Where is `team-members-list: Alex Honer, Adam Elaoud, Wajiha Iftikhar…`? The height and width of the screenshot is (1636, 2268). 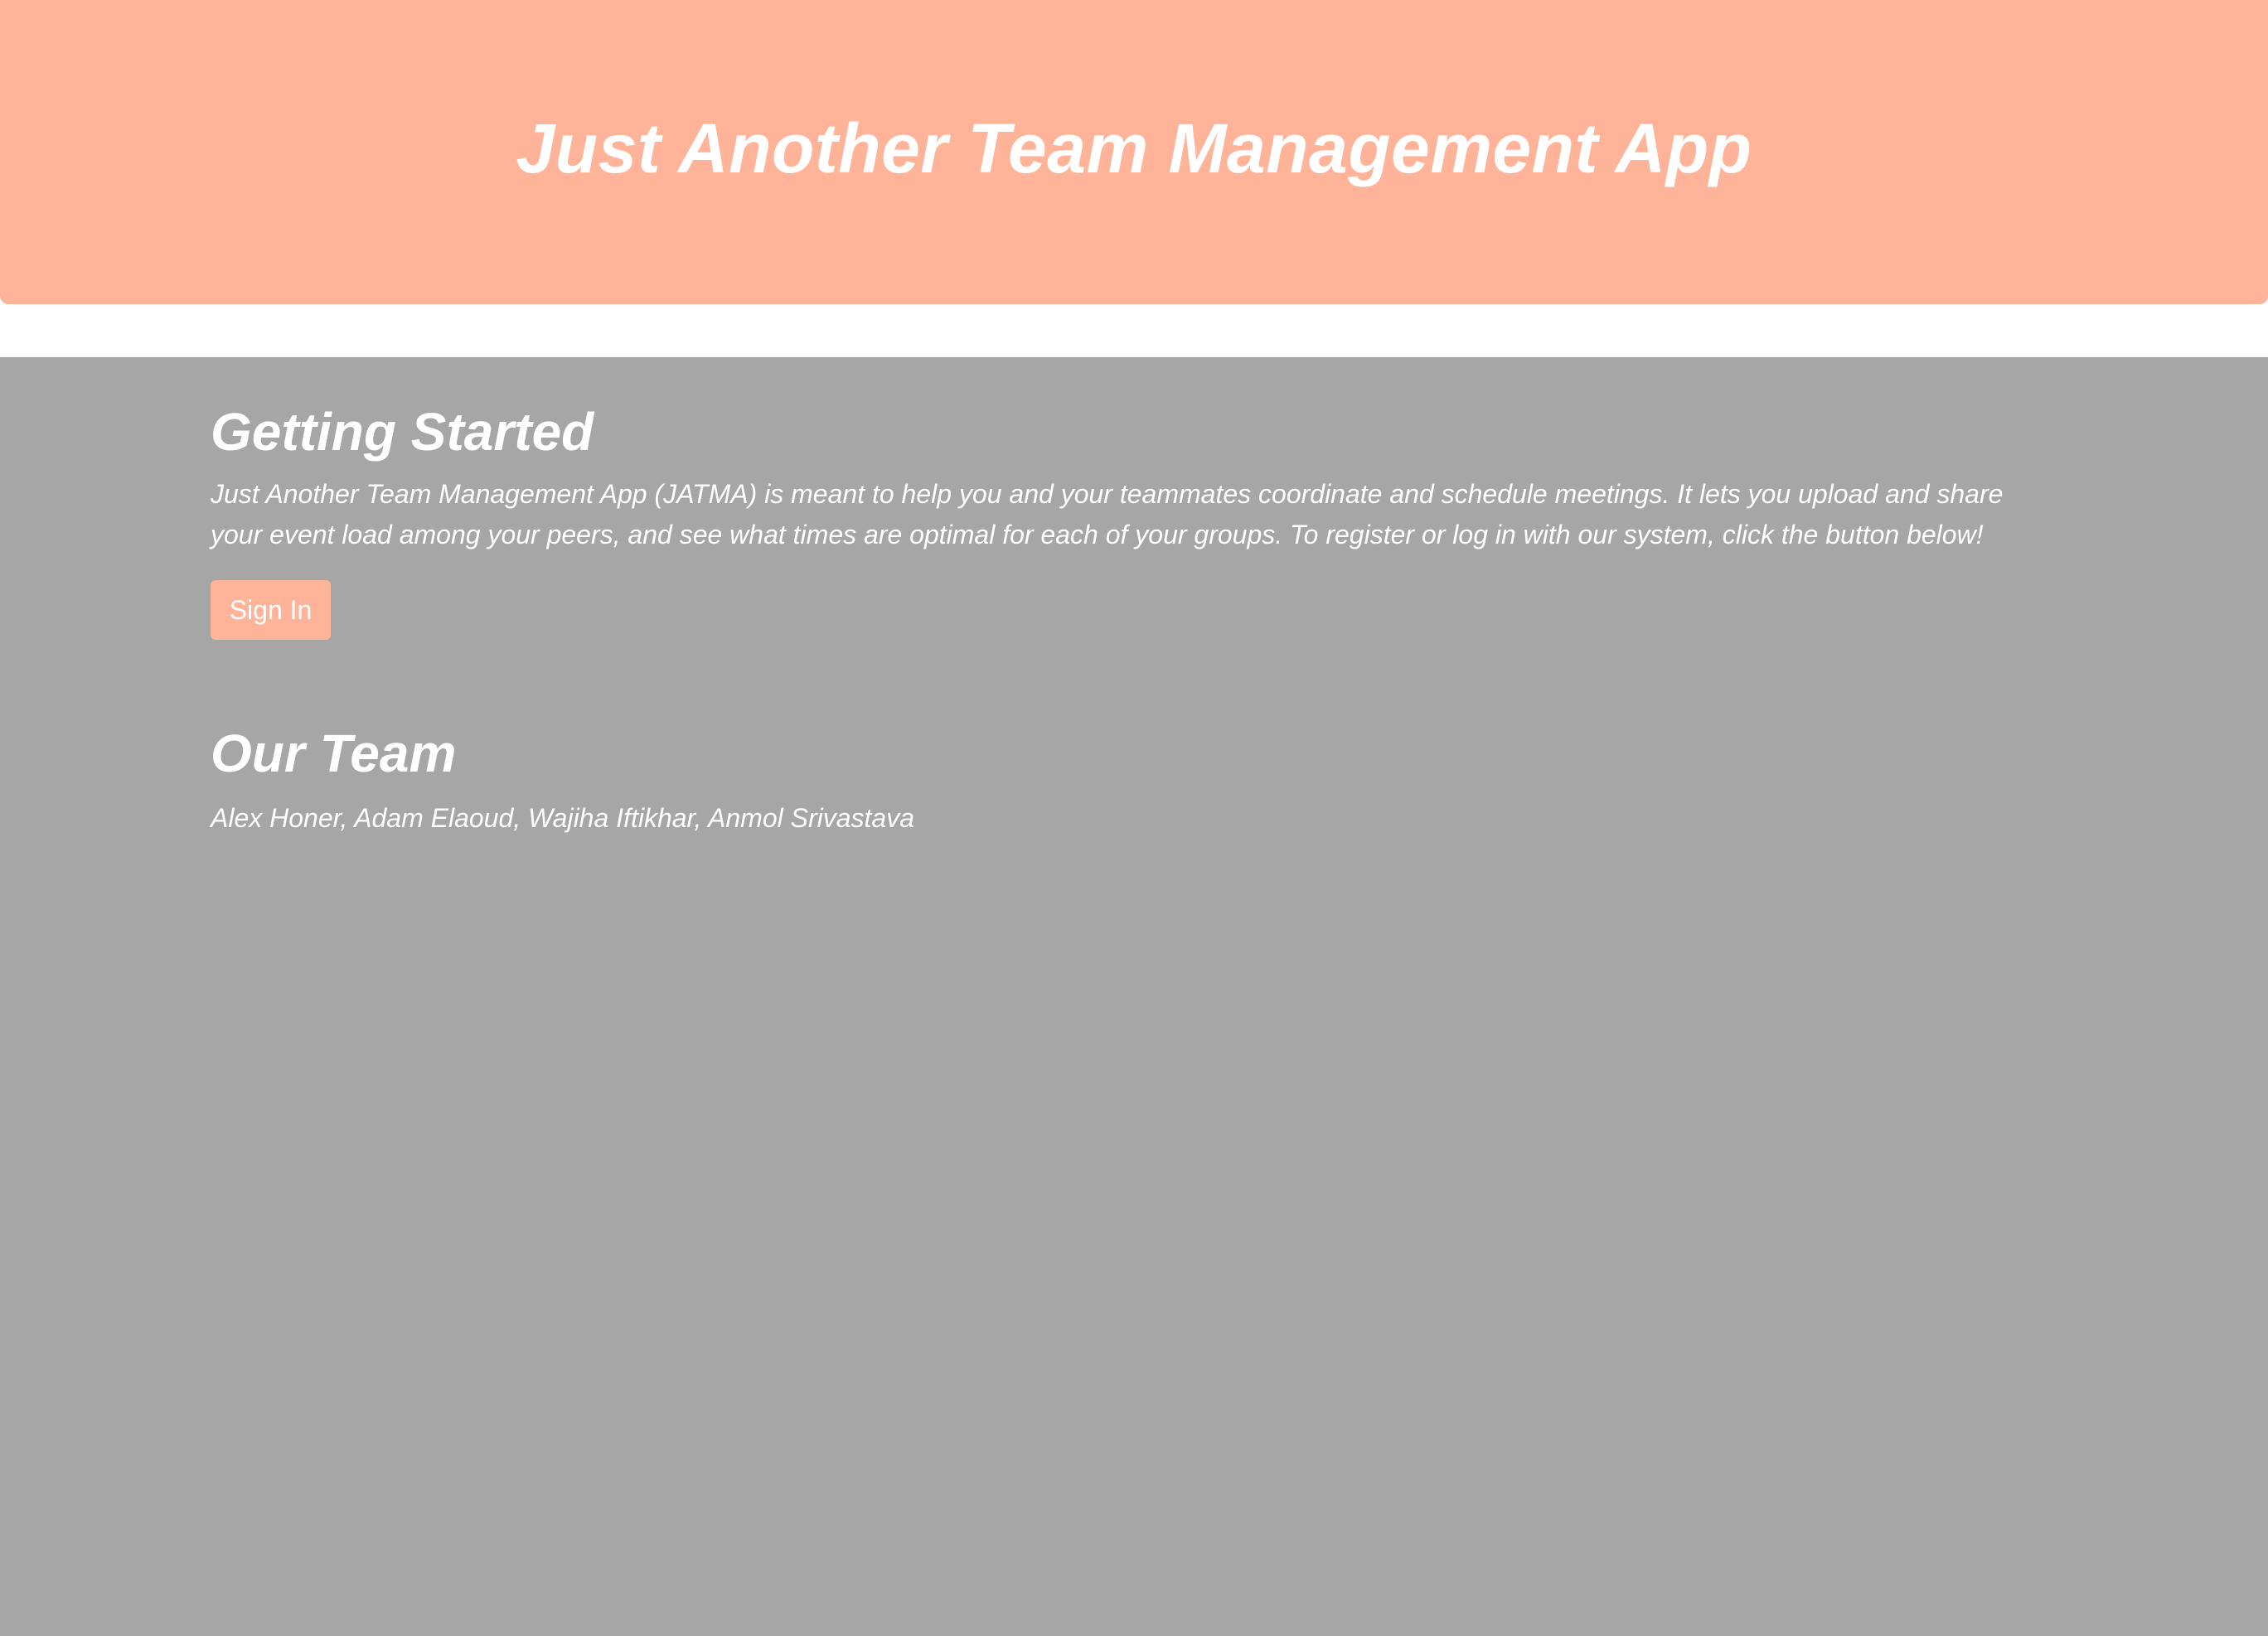 team-members-list: Alex Honer, Adam Elaoud, Wajiha Iftikhar… is located at coordinates (562, 818).